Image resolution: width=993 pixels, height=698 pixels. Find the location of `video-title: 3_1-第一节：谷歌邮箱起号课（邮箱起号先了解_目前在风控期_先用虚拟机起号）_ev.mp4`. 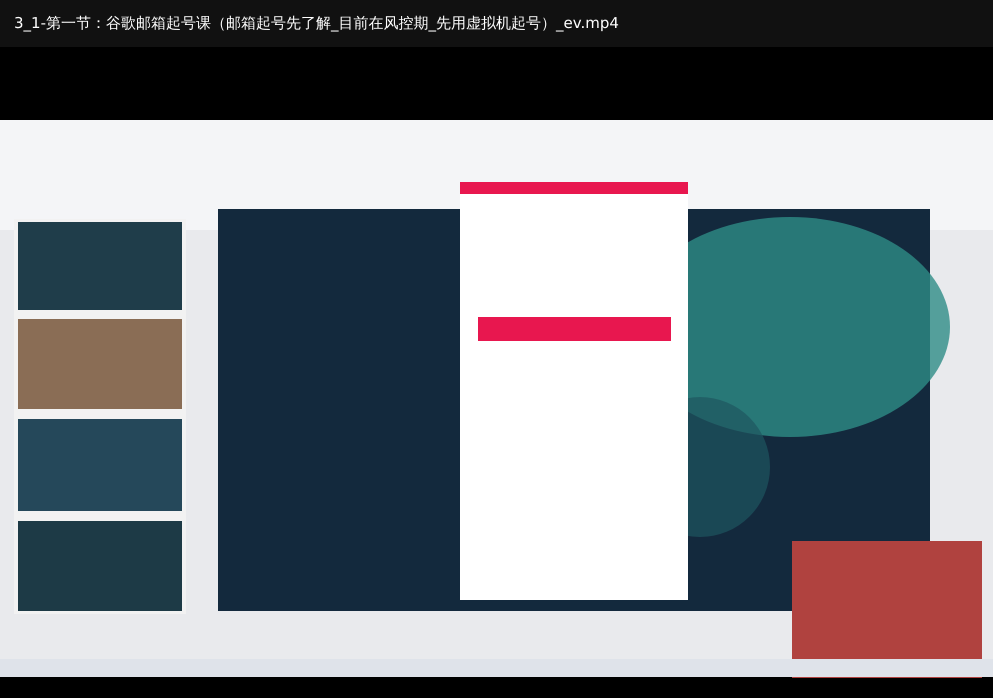

video-title: 3_1-第一节：谷歌邮箱起号课（邮箱起号先了解_目前在风控期_先用虚拟机起号）_ev.mp4 is located at coordinates (316, 23).